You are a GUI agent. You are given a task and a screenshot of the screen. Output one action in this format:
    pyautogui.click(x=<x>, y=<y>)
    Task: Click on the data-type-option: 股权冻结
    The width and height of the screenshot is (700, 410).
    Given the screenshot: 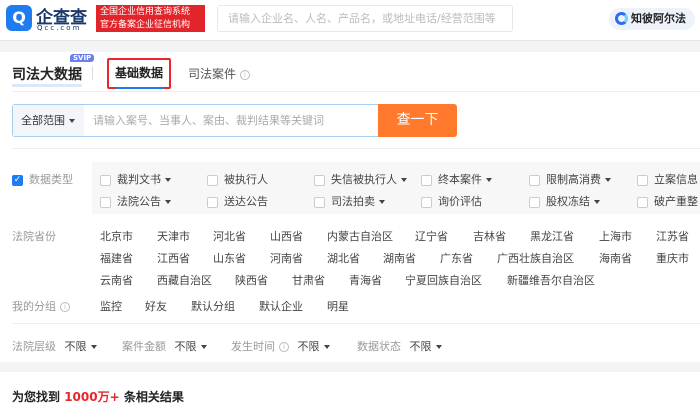 What is the action you would take?
    pyautogui.click(x=564, y=201)
    